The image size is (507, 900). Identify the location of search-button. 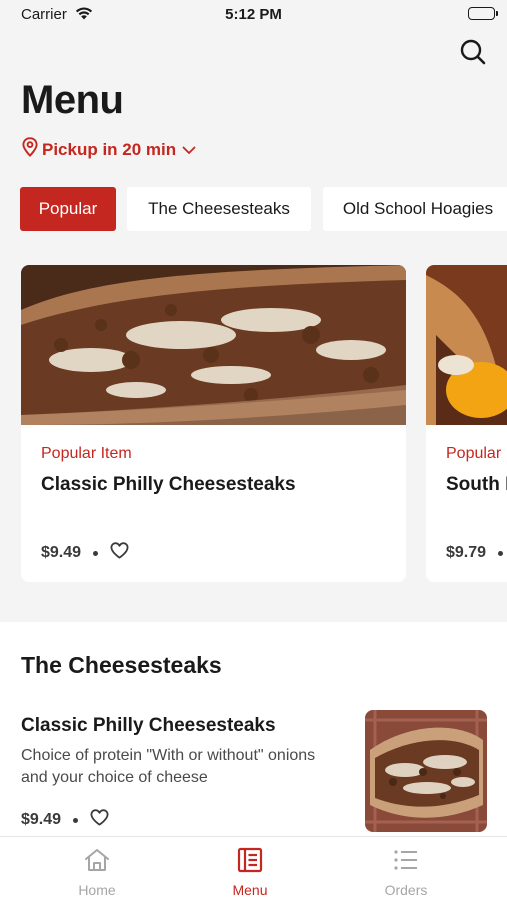
(473, 52).